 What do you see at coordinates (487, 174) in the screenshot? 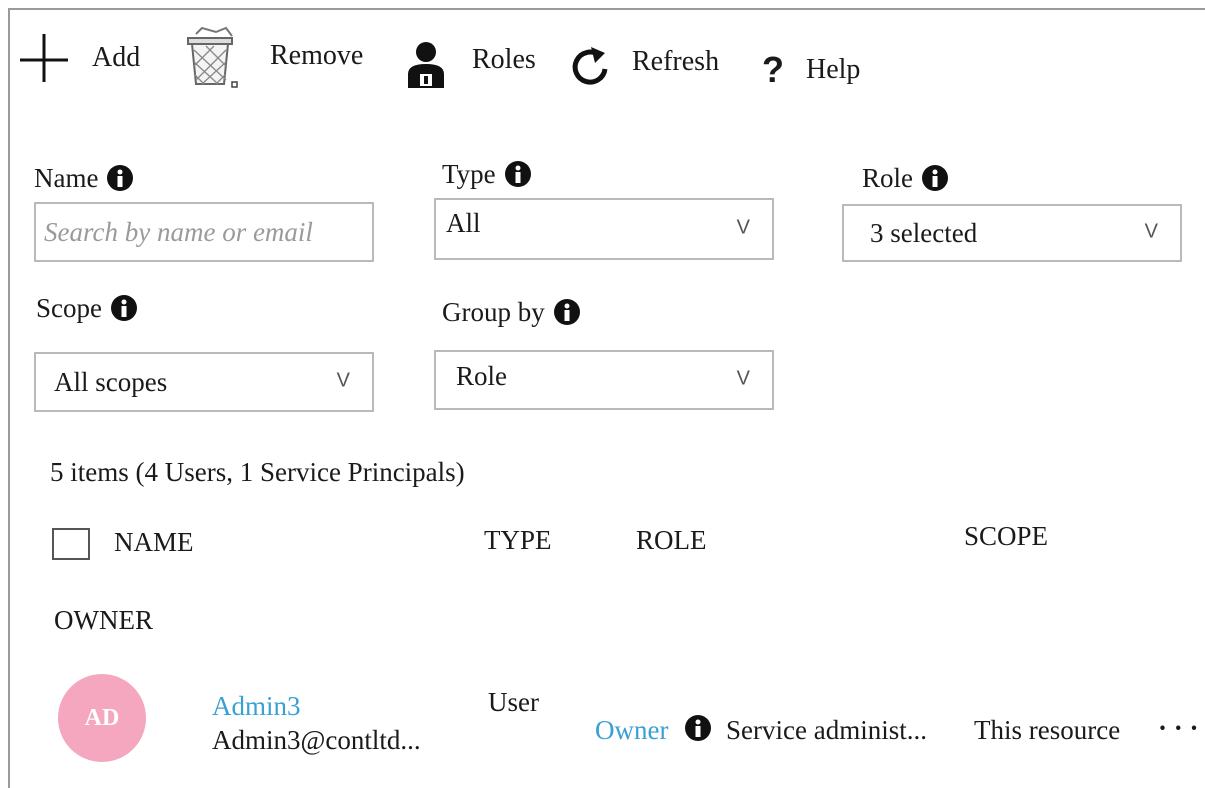
I see `type-filter-label: Type` at bounding box center [487, 174].